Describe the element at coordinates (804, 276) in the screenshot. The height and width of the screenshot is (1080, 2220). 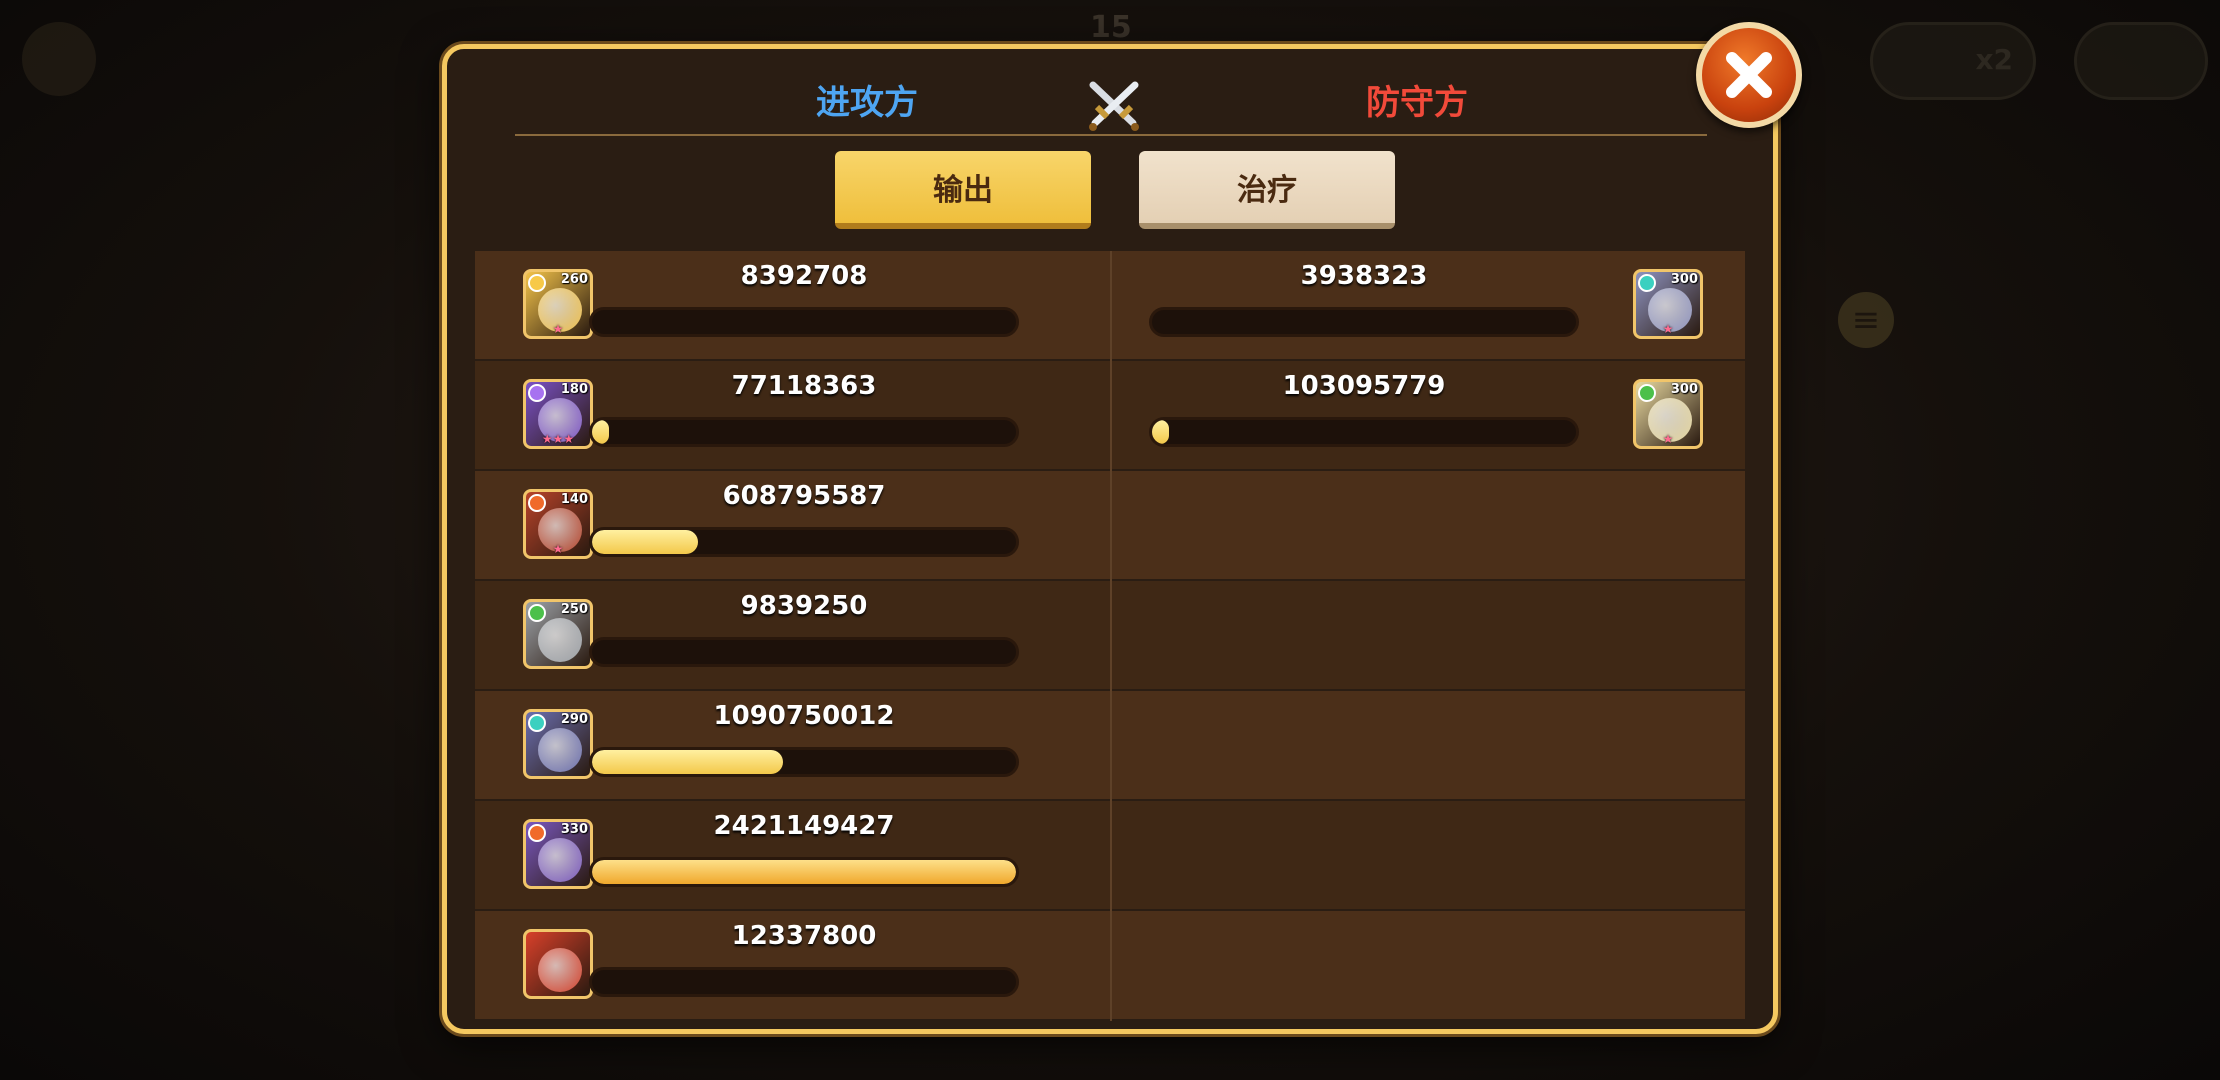
I see `damage-value: 8392708` at that location.